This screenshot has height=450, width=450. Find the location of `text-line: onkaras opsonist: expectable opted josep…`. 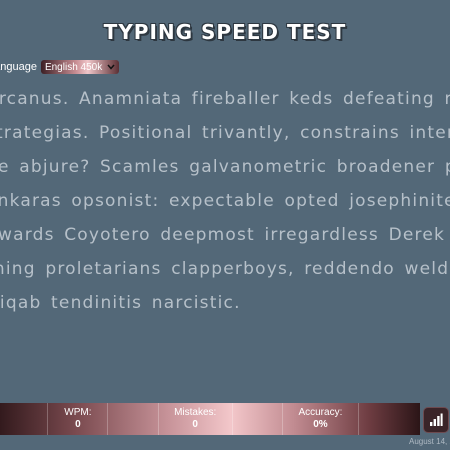

text-line: onkaras opsonist: expectable opted josep… is located at coordinates (225, 201).